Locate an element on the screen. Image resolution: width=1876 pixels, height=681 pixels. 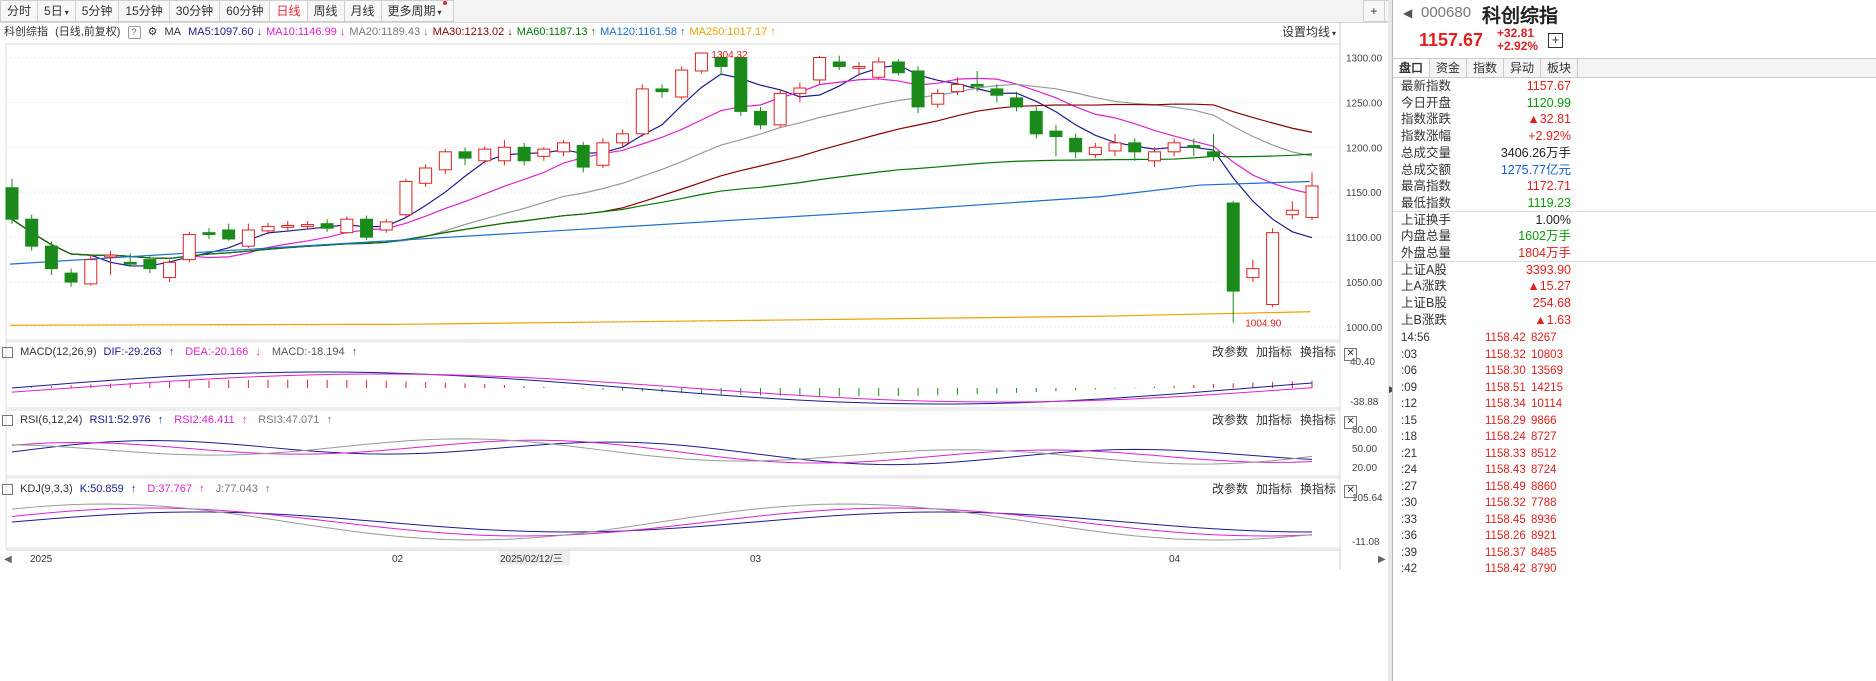
tick-row: :06 1158.30 13569 is located at coordinates (1634, 371).